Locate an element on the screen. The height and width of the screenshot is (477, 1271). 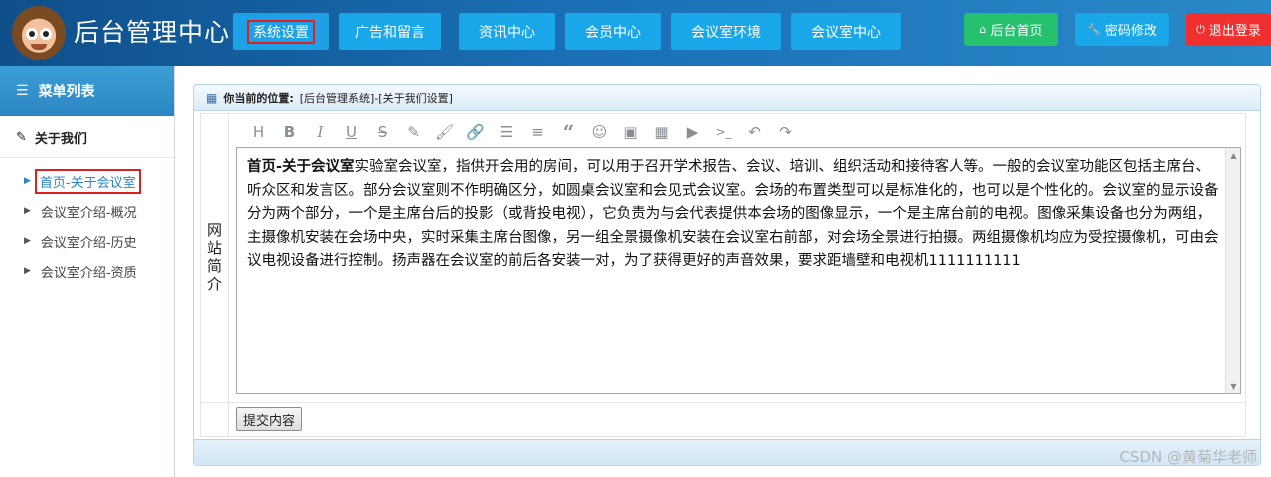
avatar is located at coordinates (39, 33).